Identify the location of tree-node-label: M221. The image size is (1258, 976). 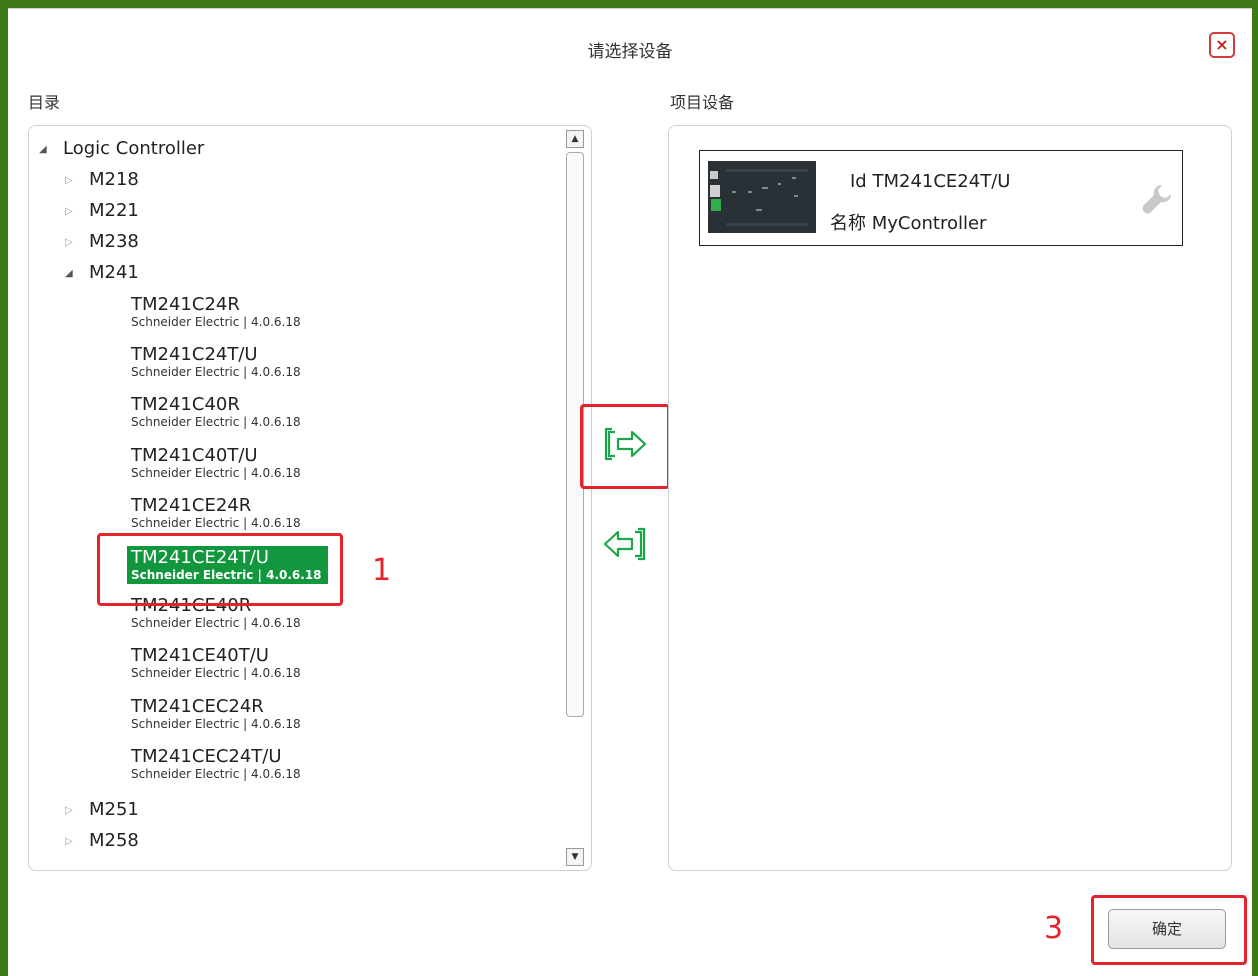
(114, 210).